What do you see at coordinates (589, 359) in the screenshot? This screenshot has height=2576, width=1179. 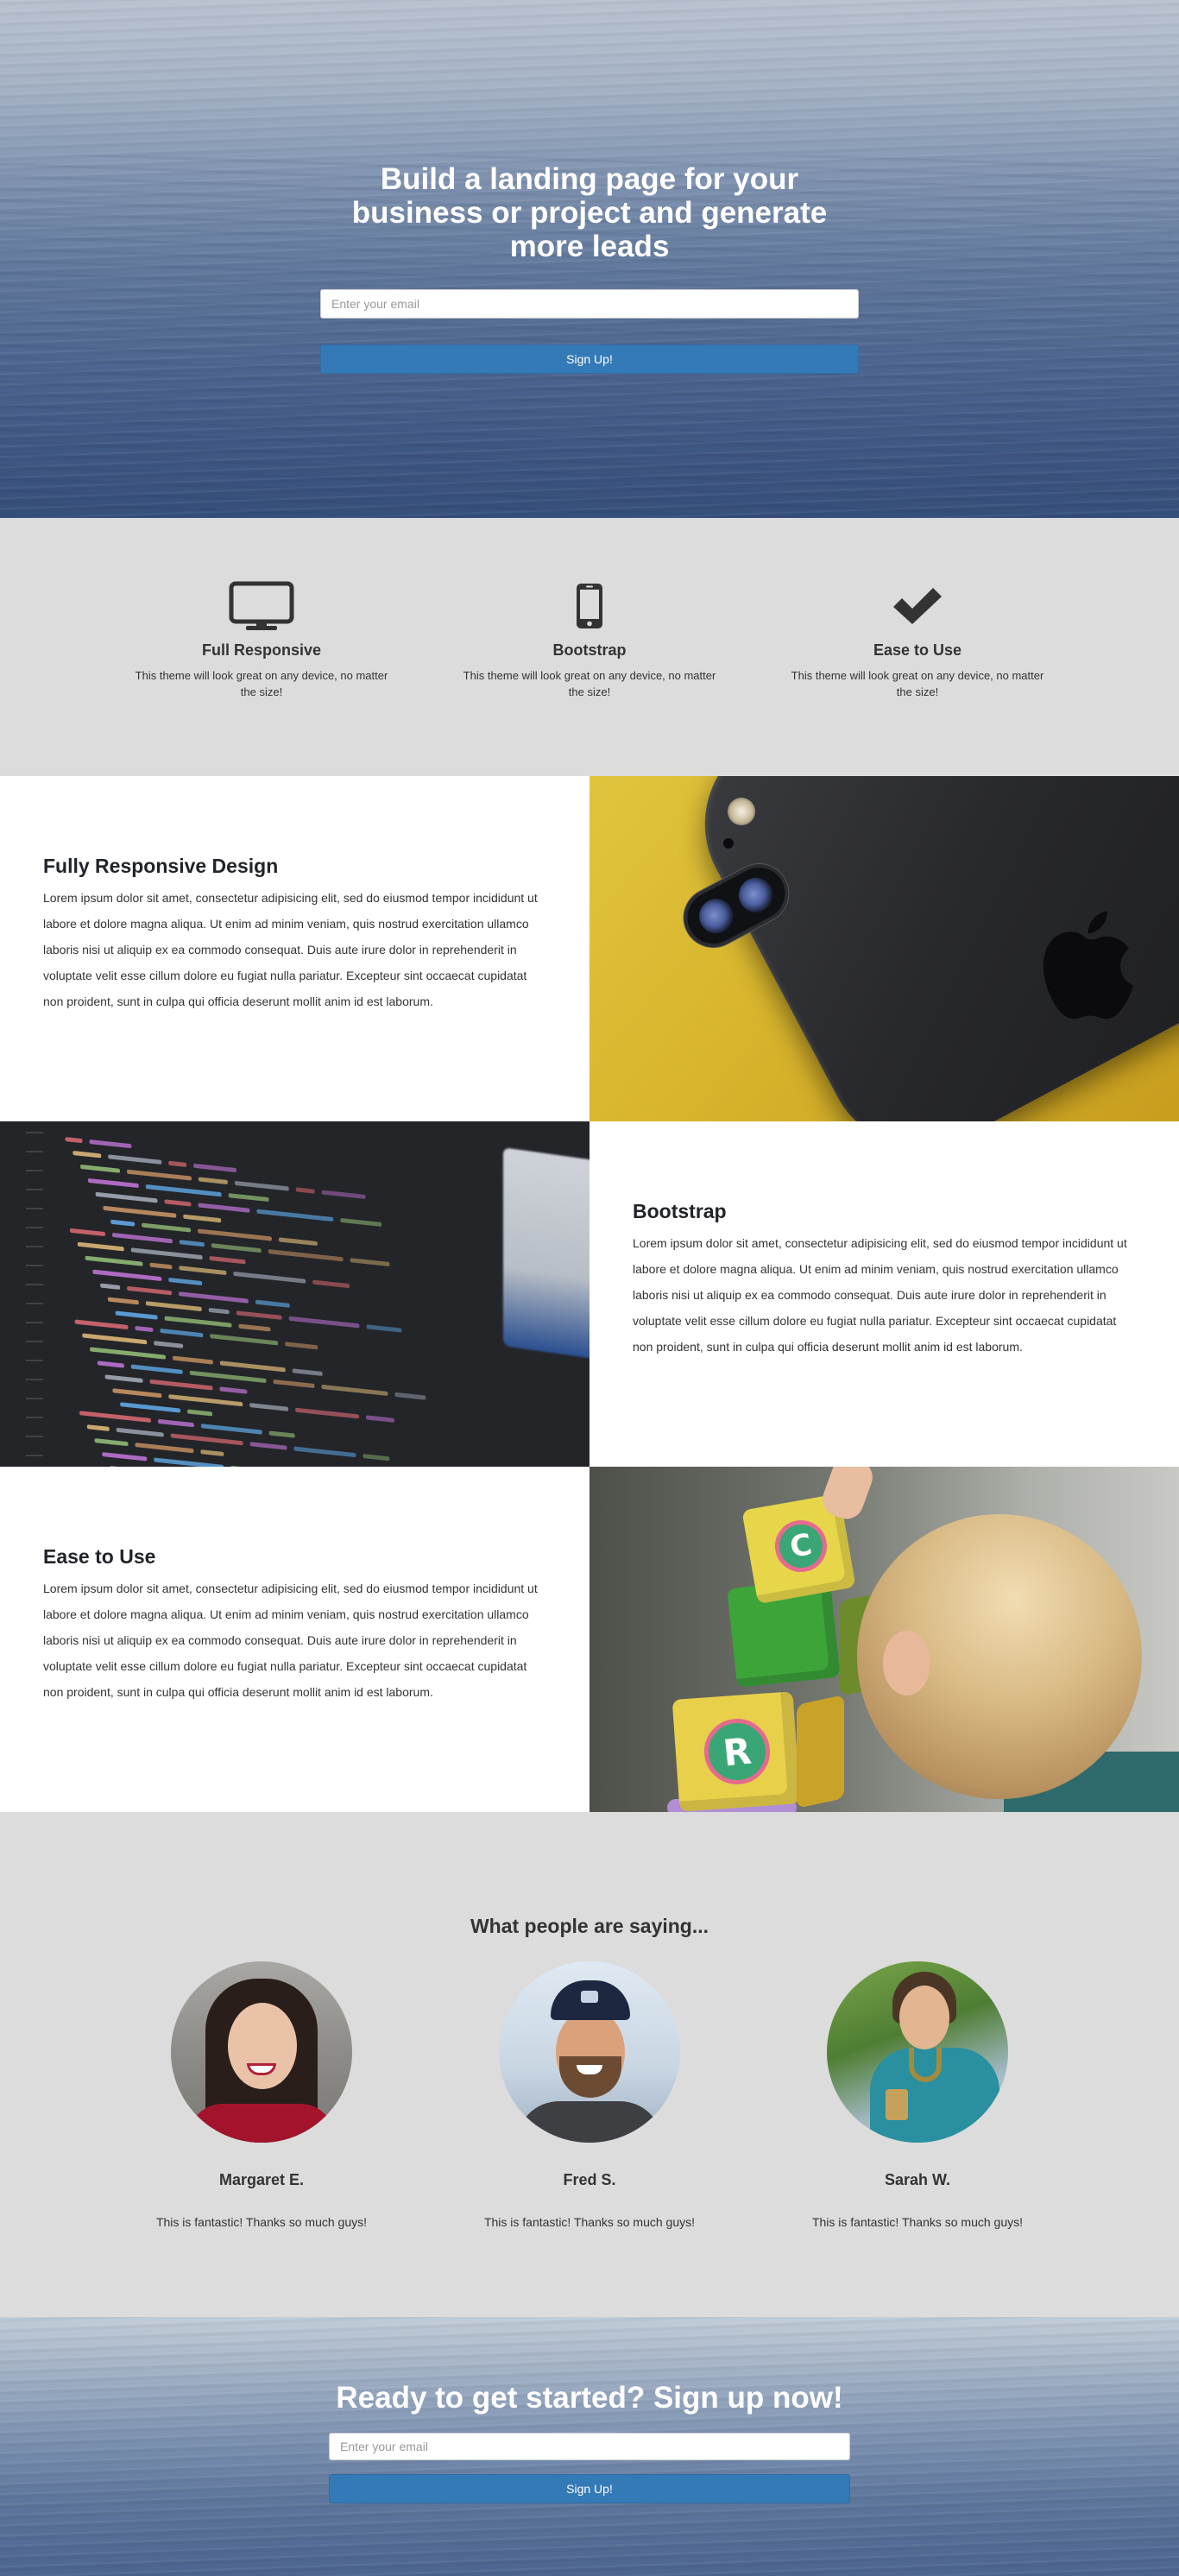 I see `hero-signup-button: Sign Up!` at bounding box center [589, 359].